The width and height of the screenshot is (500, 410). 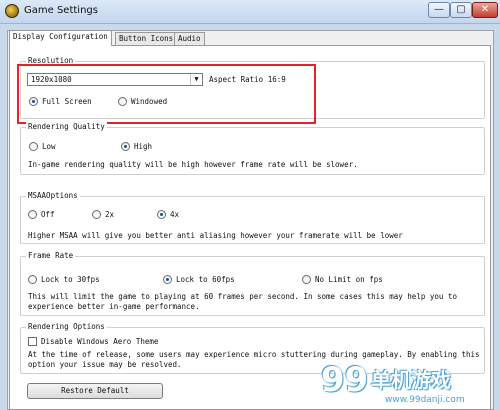 I want to click on app-icon, so click(x=12, y=11).